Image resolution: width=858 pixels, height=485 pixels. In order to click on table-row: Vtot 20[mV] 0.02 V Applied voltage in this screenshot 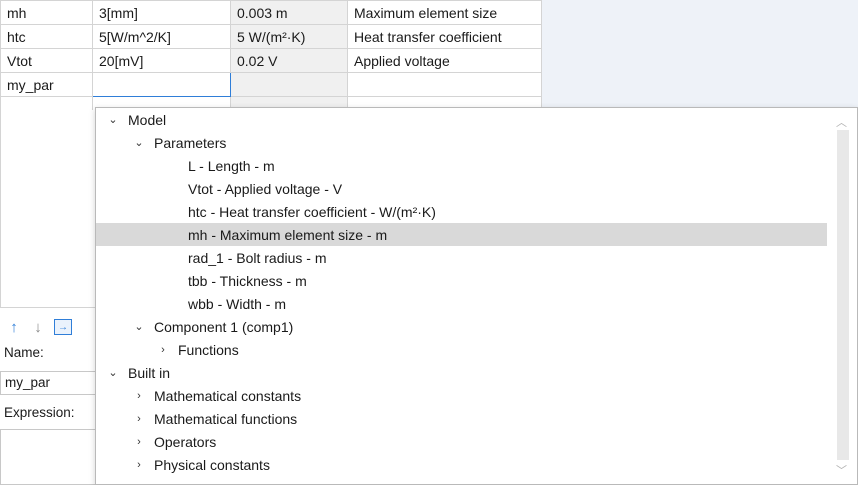, I will do `click(271, 60)`.